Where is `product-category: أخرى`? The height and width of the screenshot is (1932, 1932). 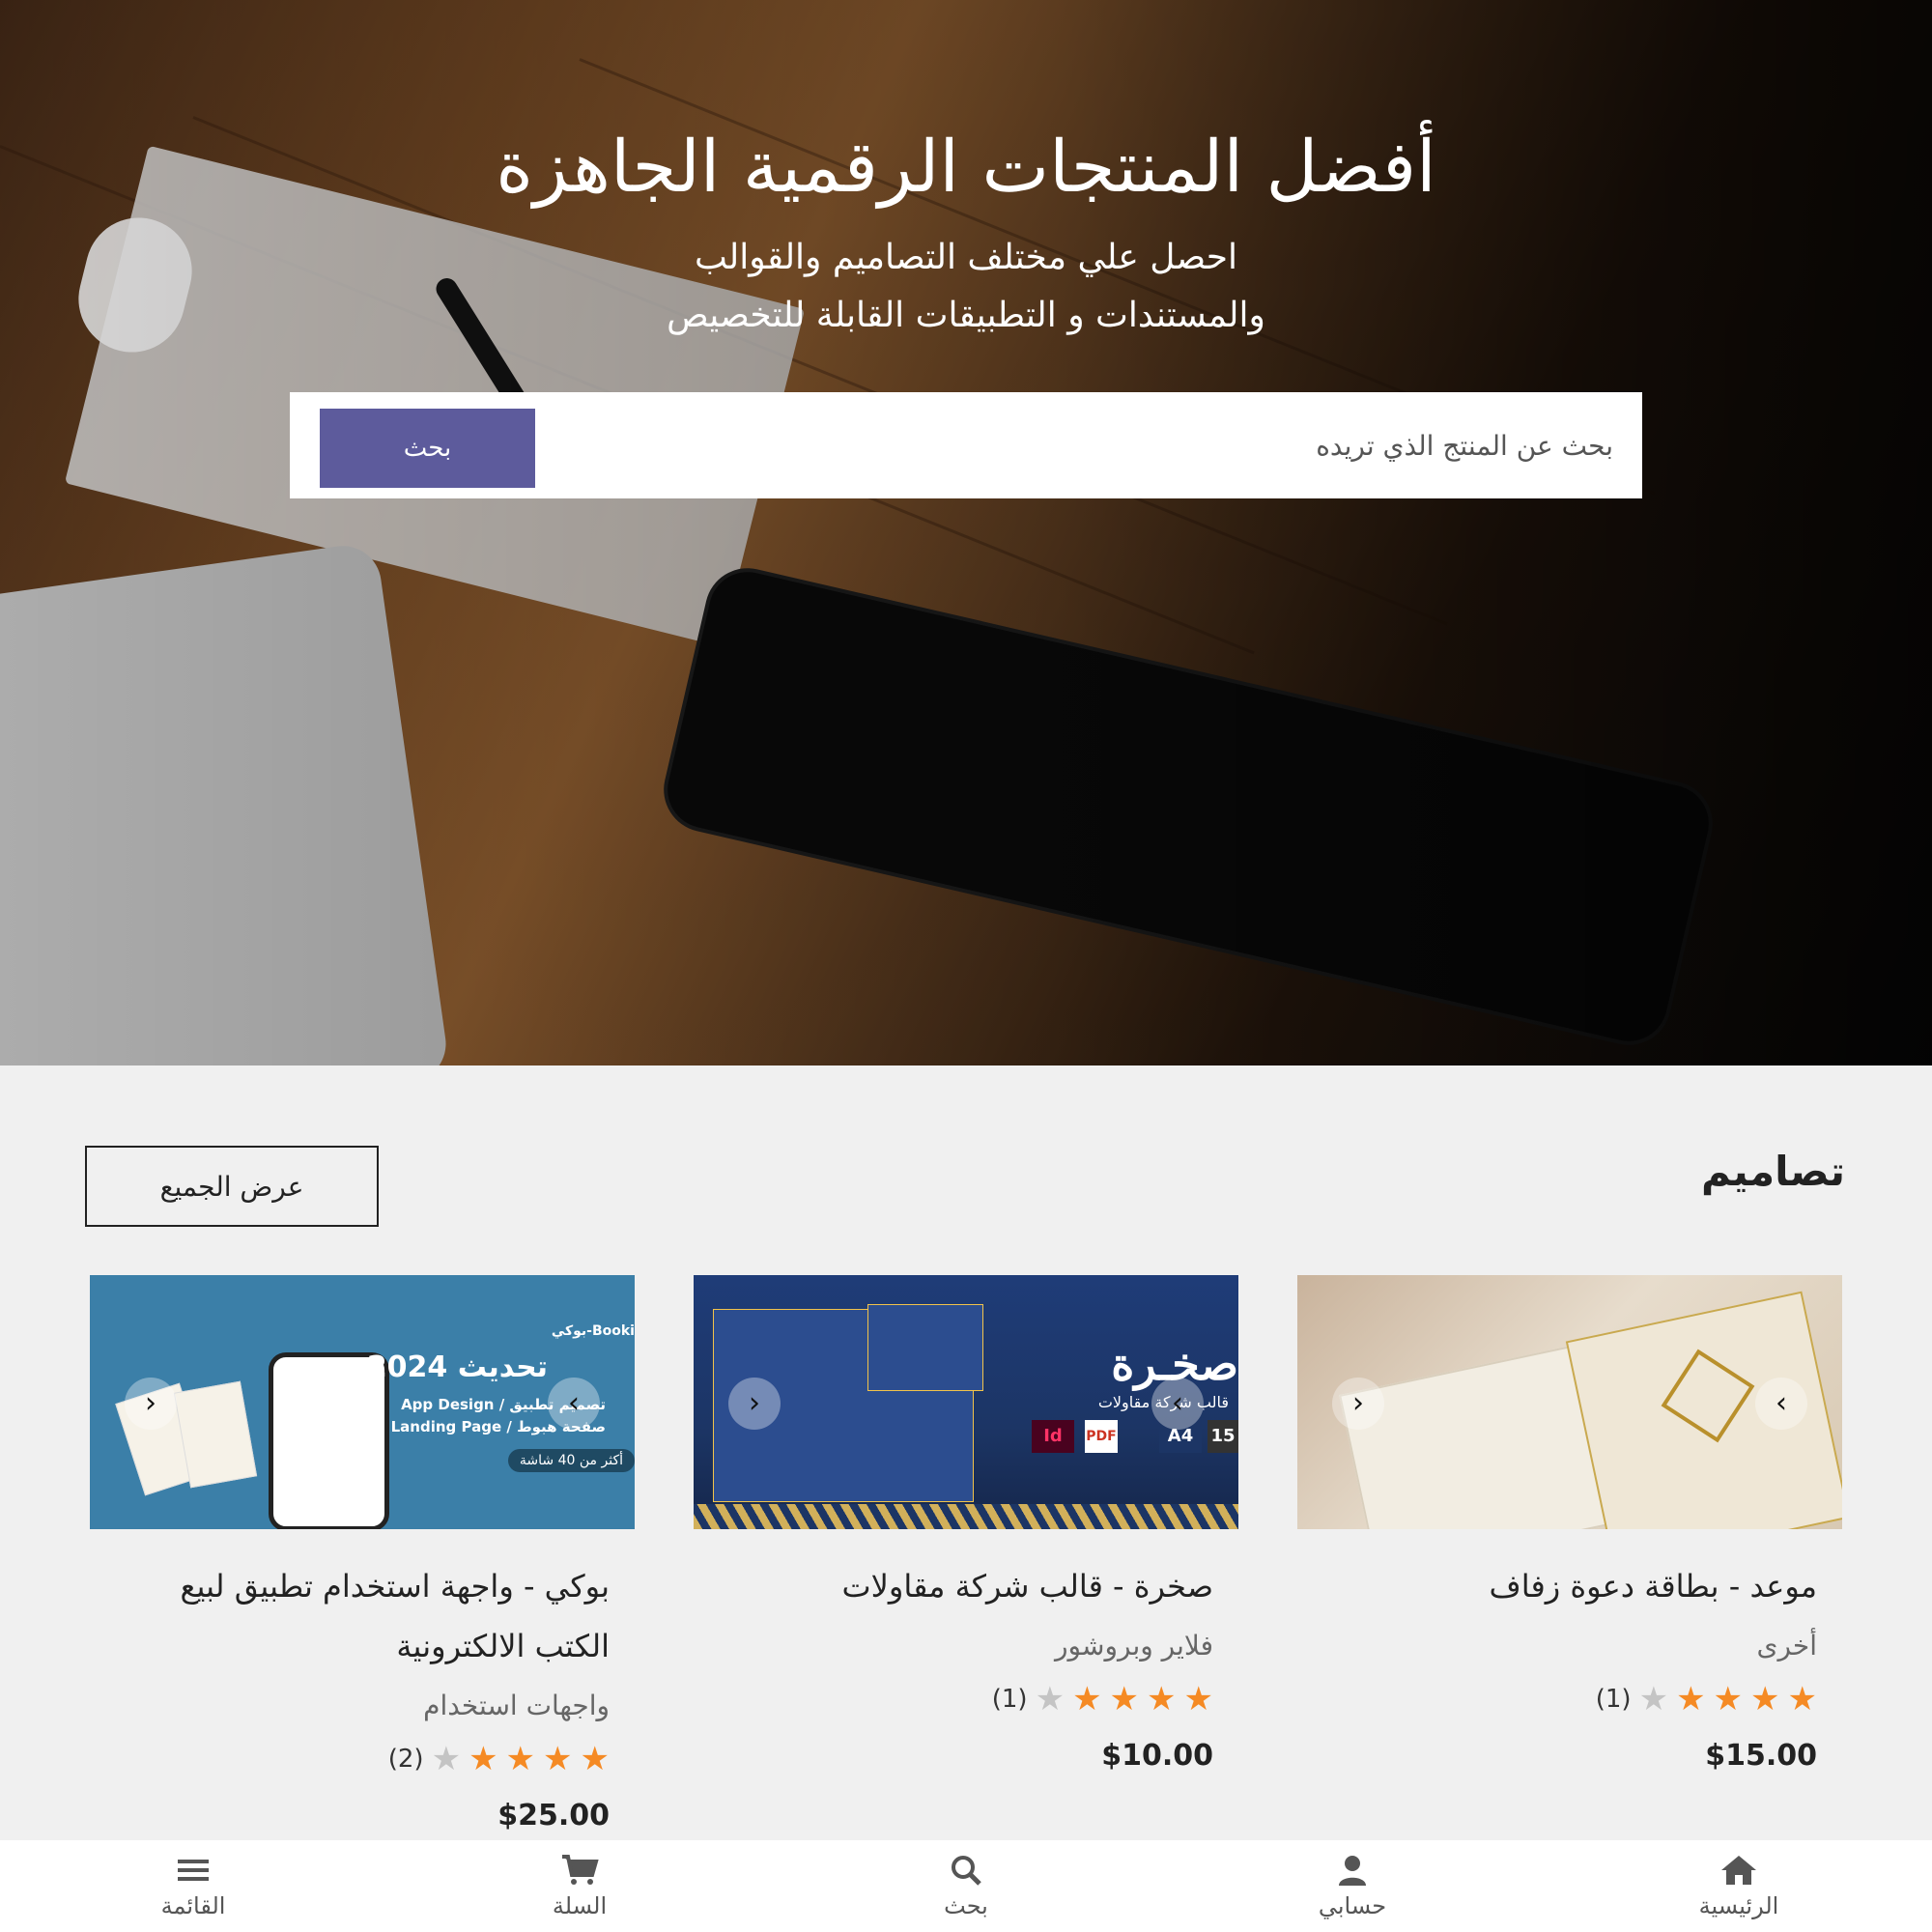 product-category: أخرى is located at coordinates (1569, 1646).